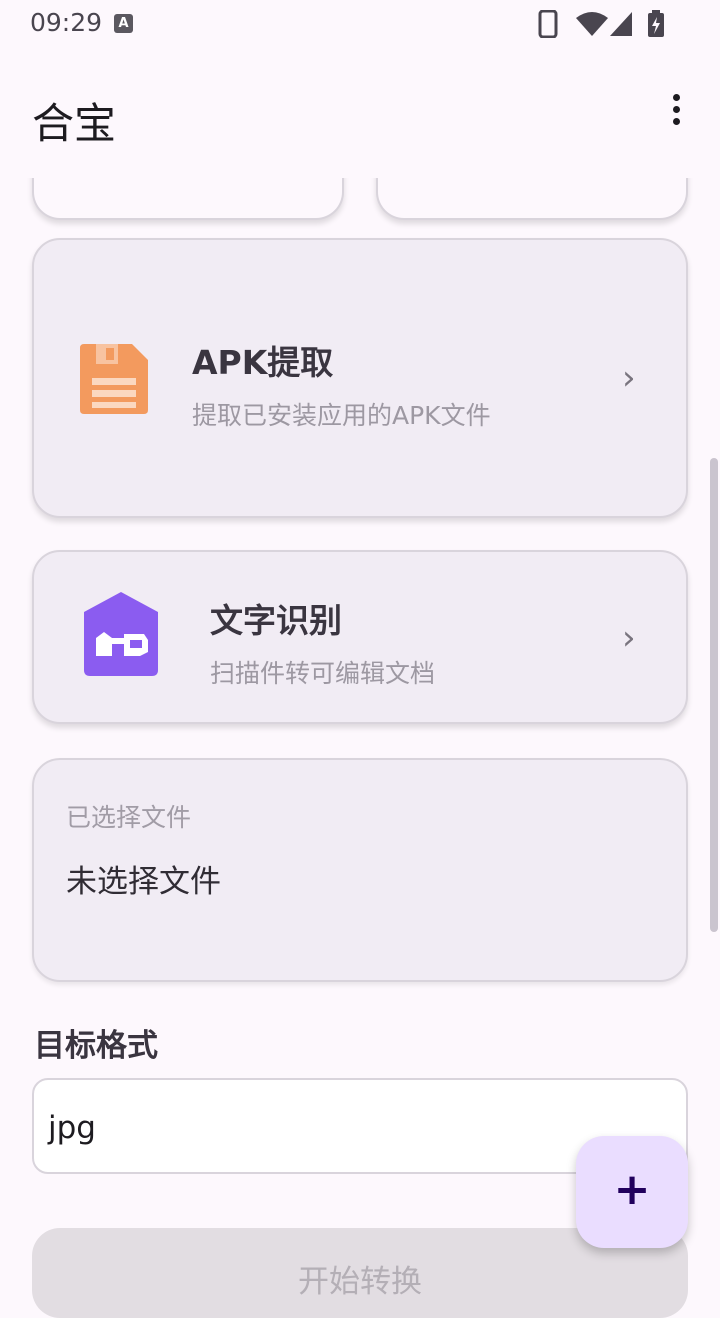 The height and width of the screenshot is (1318, 720). What do you see at coordinates (114, 379) in the screenshot?
I see `save-disk-icon` at bounding box center [114, 379].